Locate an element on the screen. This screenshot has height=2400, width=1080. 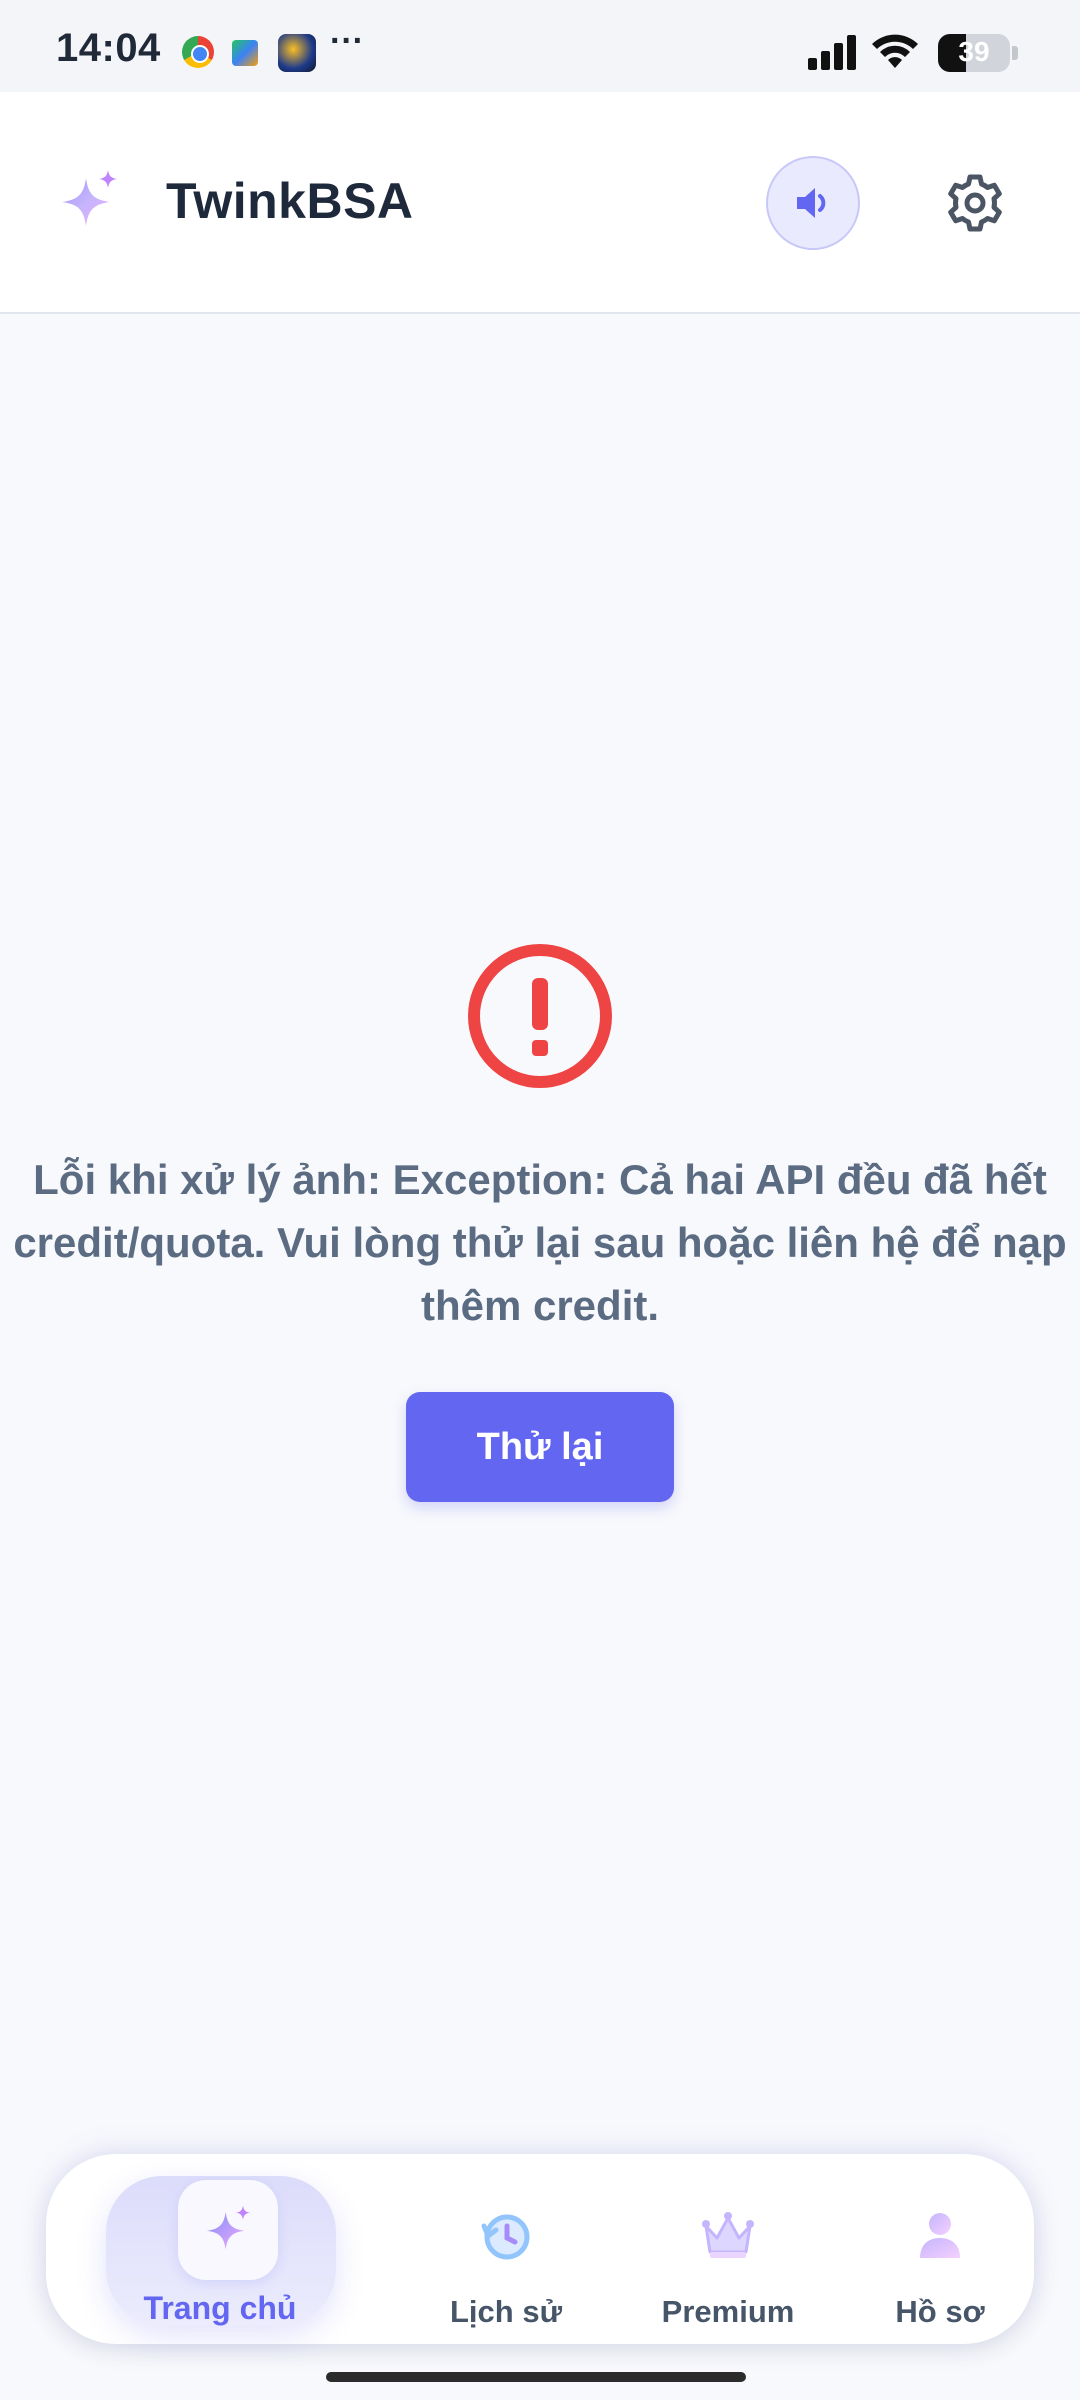
sound-toggle-button is located at coordinates (813, 203).